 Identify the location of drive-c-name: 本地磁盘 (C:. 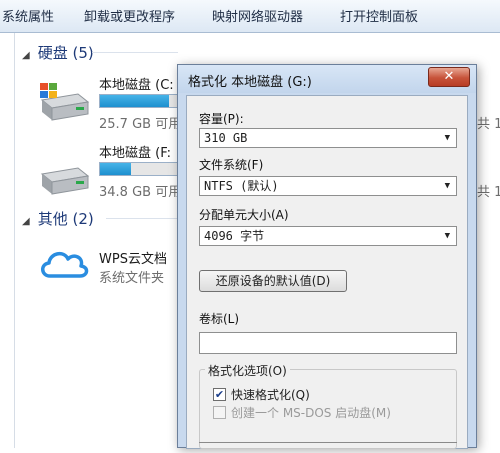
(136, 85).